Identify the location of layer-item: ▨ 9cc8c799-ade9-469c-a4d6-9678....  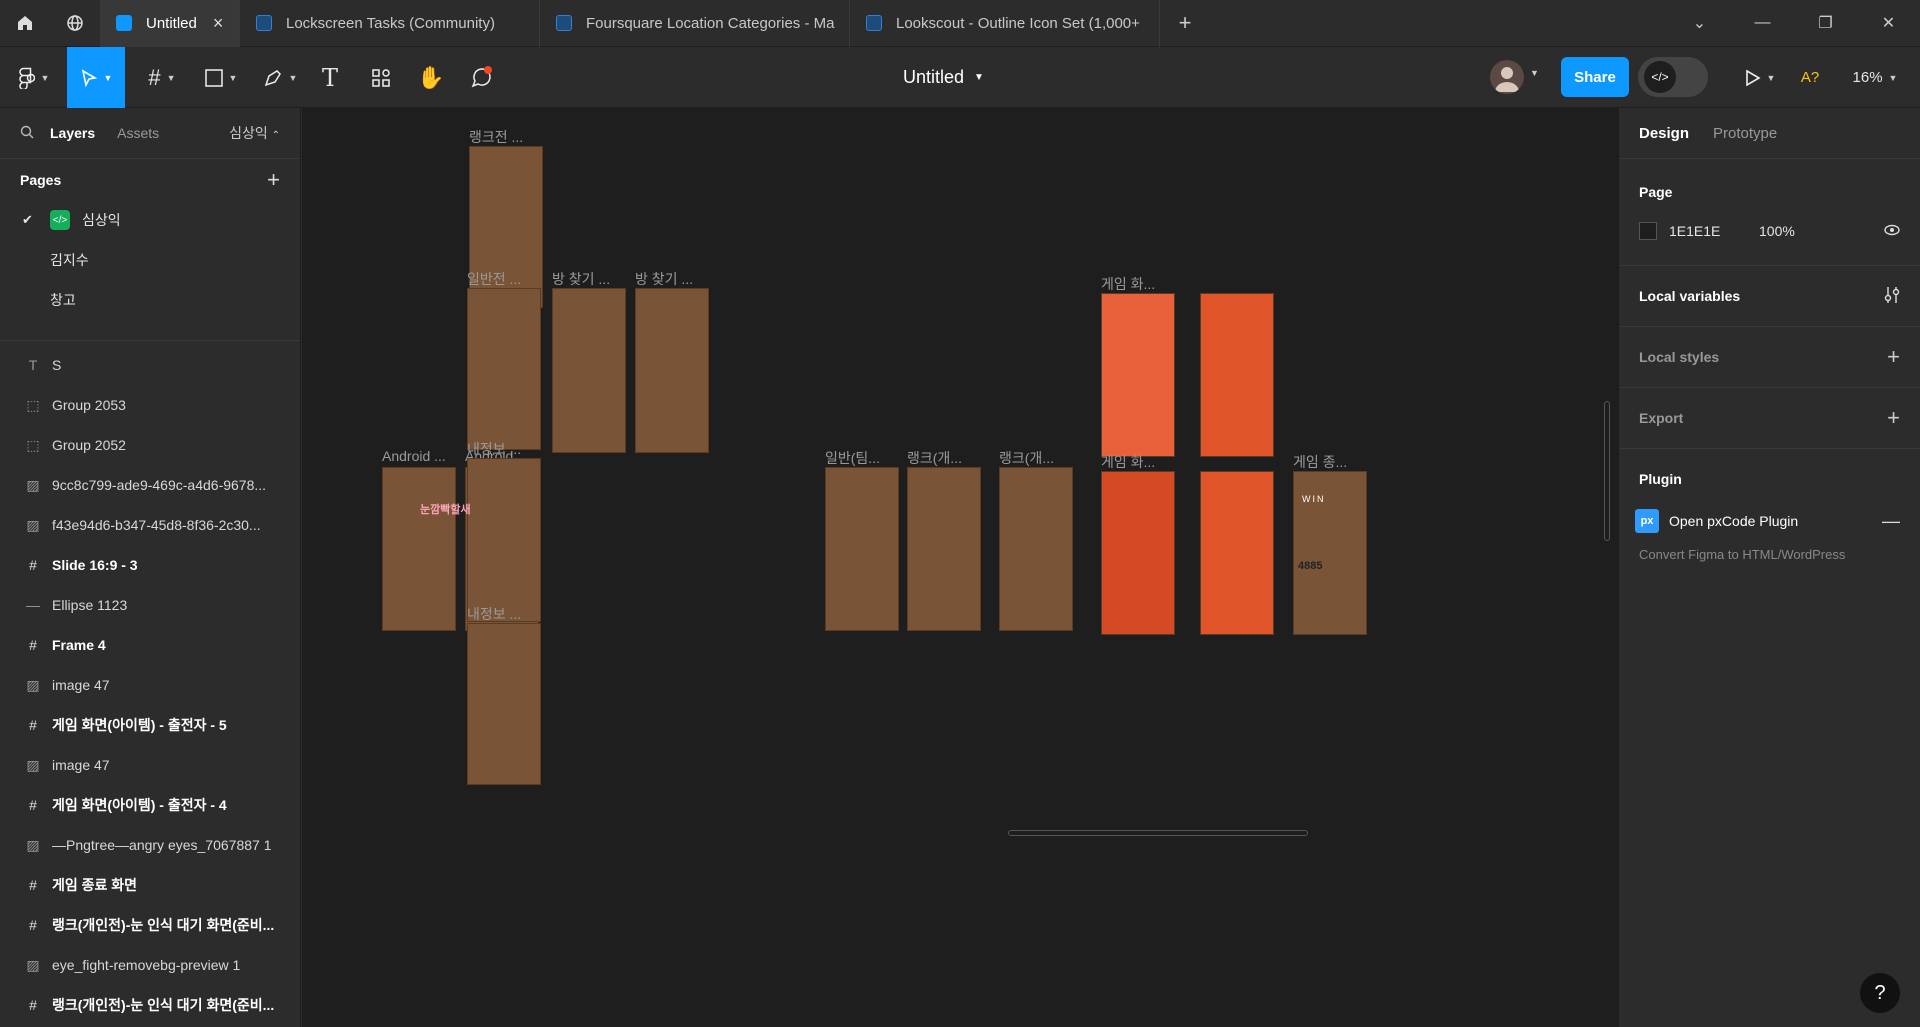
(150, 485).